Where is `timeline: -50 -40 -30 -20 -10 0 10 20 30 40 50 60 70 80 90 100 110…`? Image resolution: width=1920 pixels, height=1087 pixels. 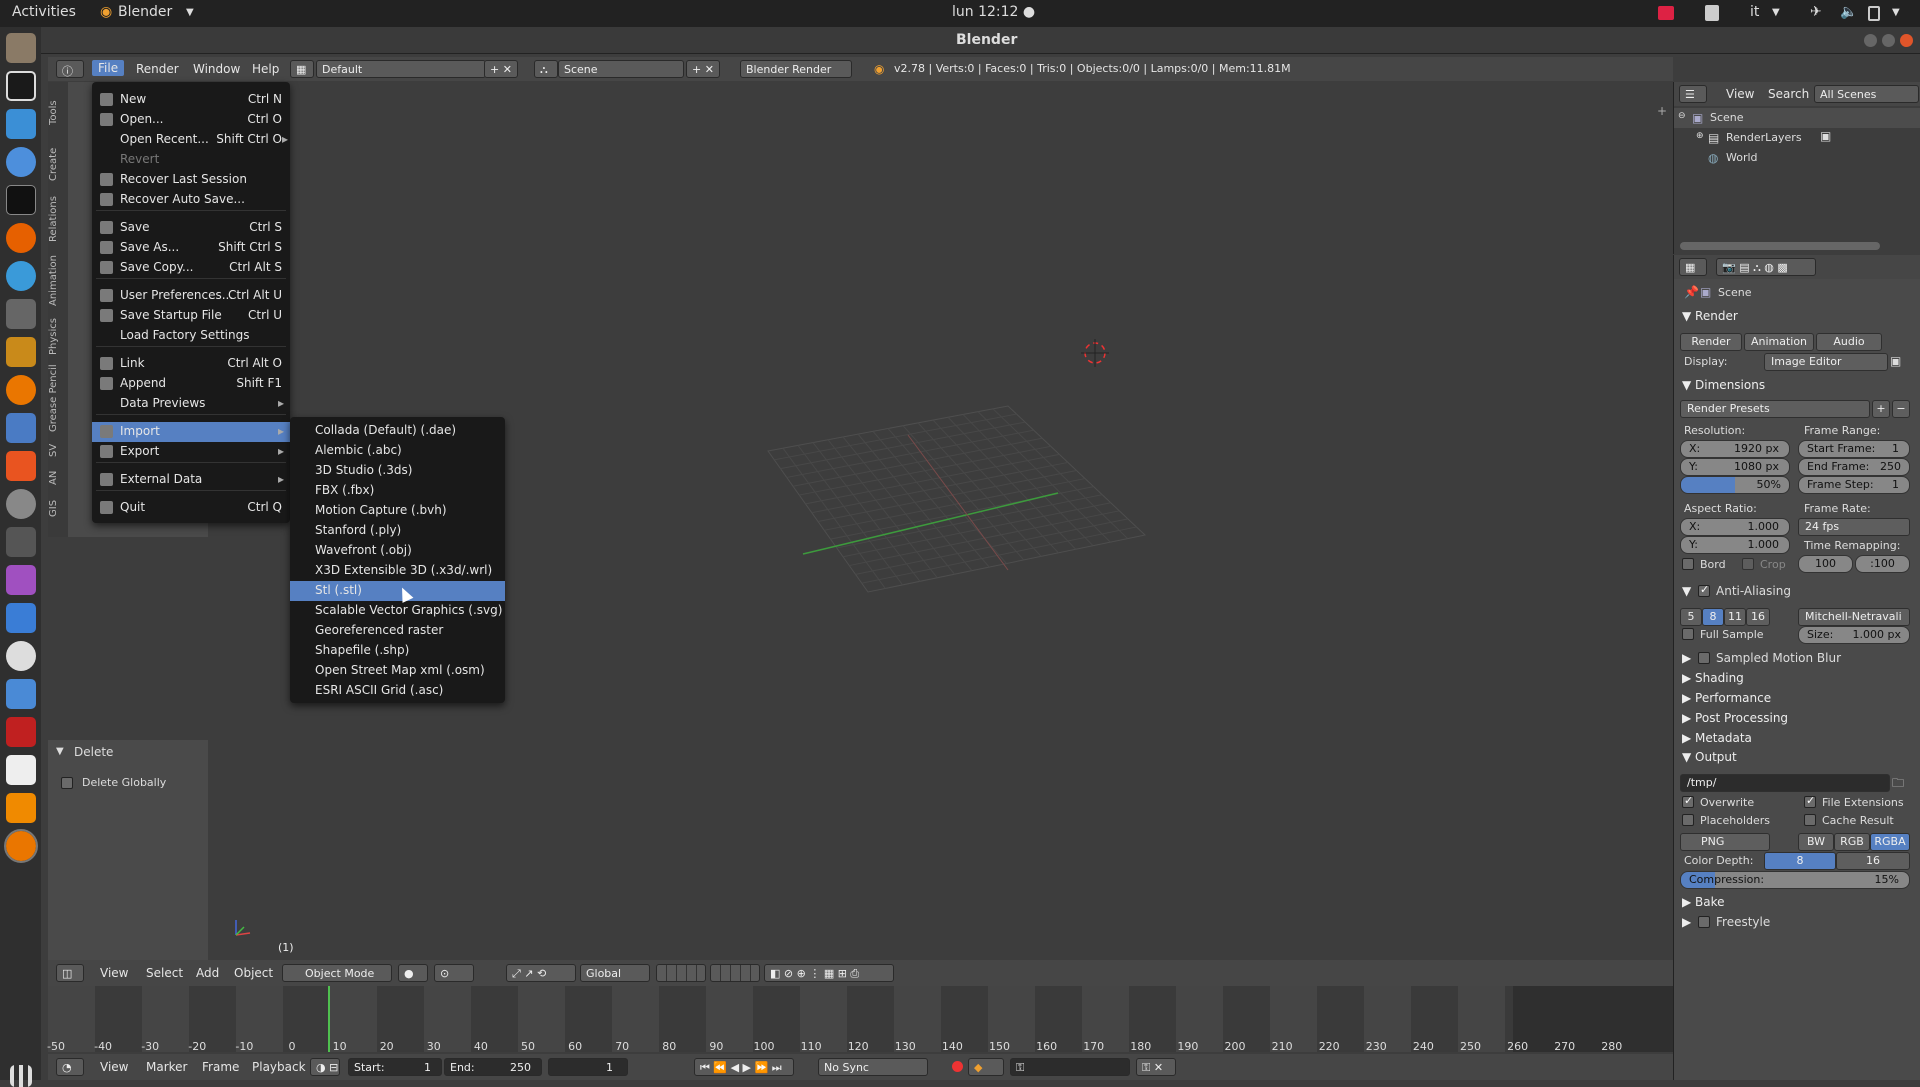
timeline: -50 -40 -30 -20 -10 0 10 20 30 40 50 60 70 80 90 100 110… is located at coordinates (860, 1019).